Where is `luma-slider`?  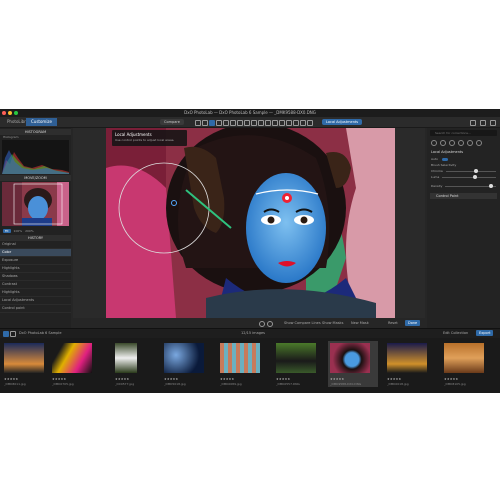 luma-slider is located at coordinates (469, 177).